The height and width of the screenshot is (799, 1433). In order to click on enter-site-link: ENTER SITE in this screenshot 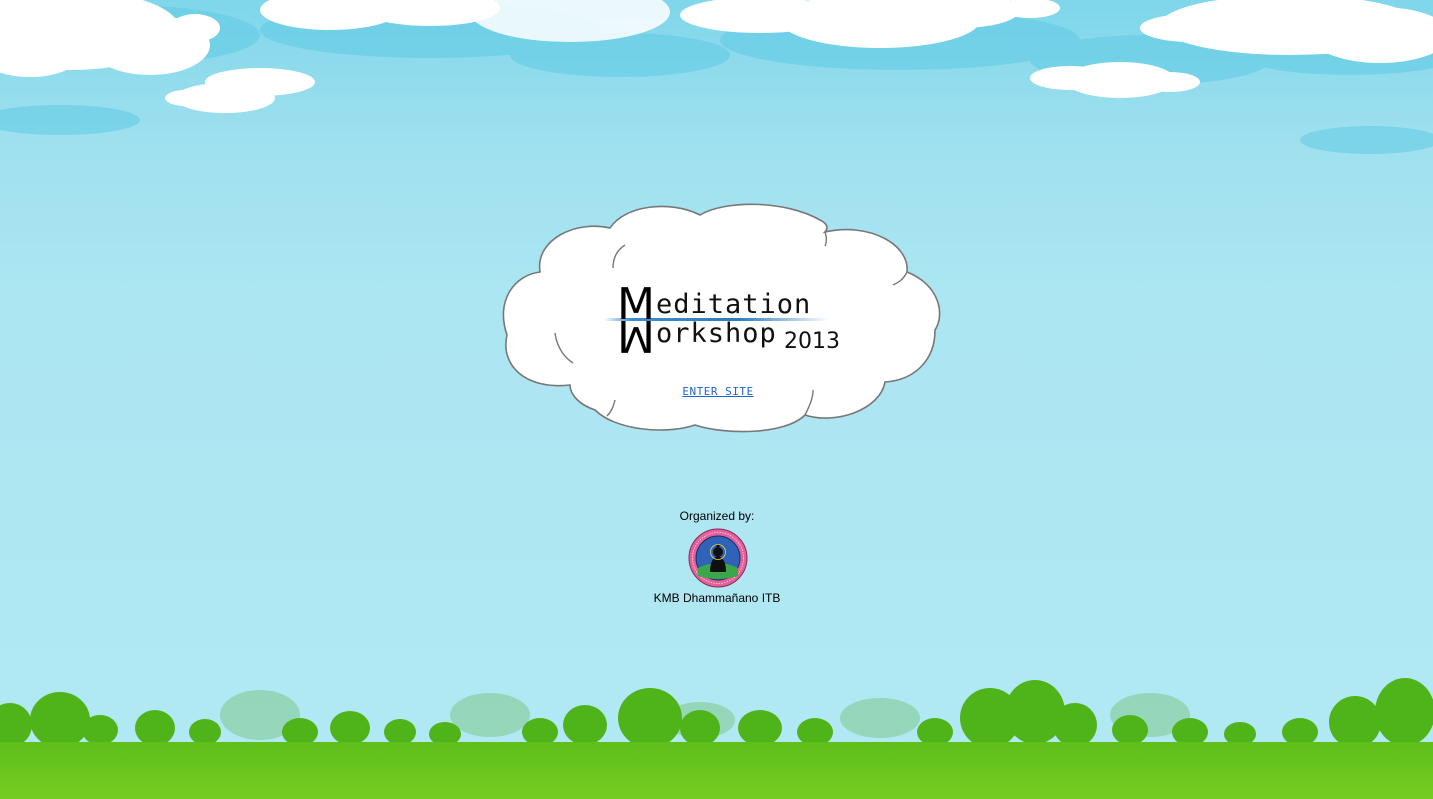, I will do `click(718, 391)`.